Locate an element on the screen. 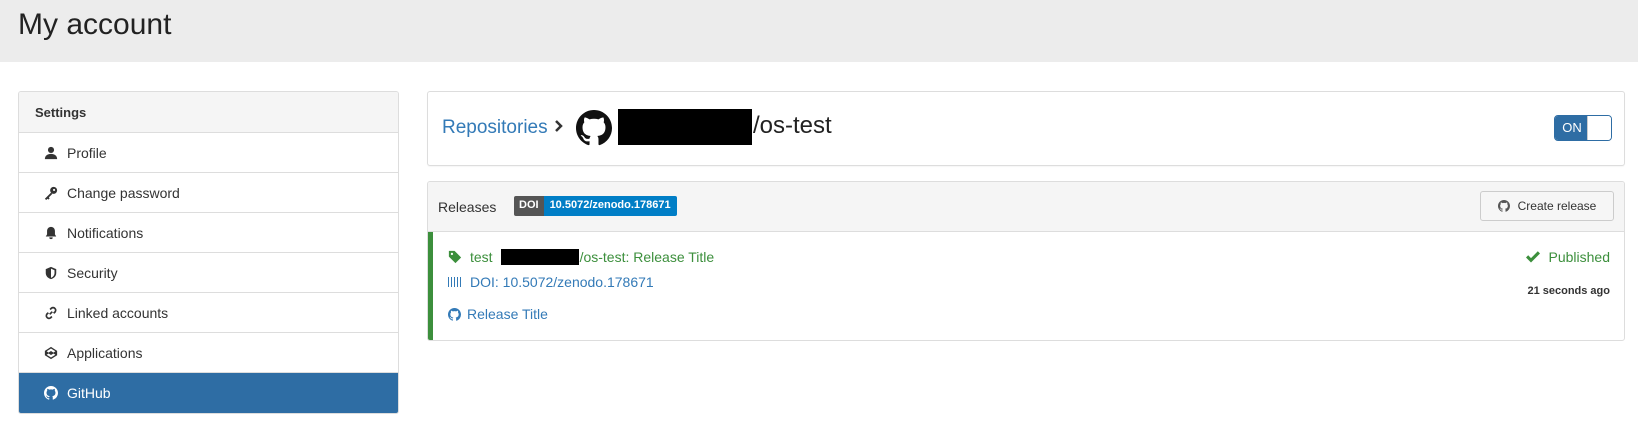  release-github-link: Release Title is located at coordinates (498, 314).